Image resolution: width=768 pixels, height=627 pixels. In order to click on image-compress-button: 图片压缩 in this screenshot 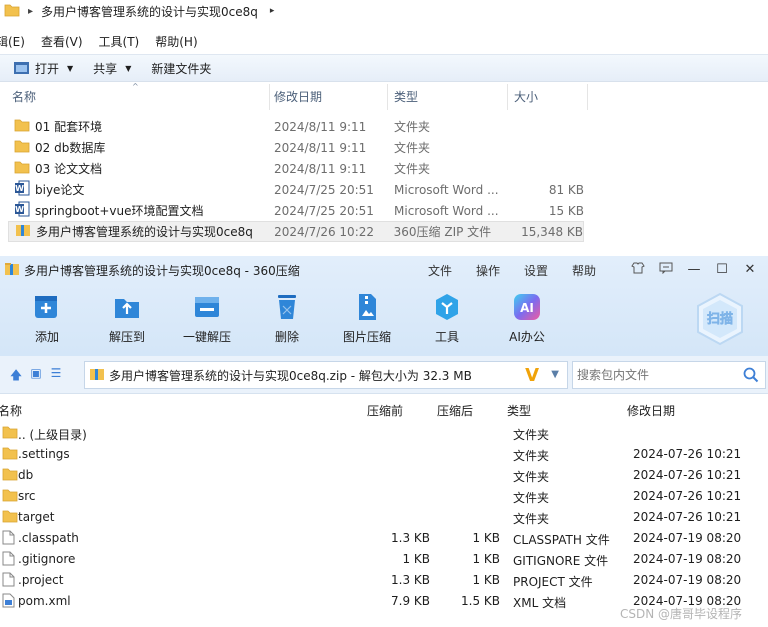, I will do `click(367, 318)`.